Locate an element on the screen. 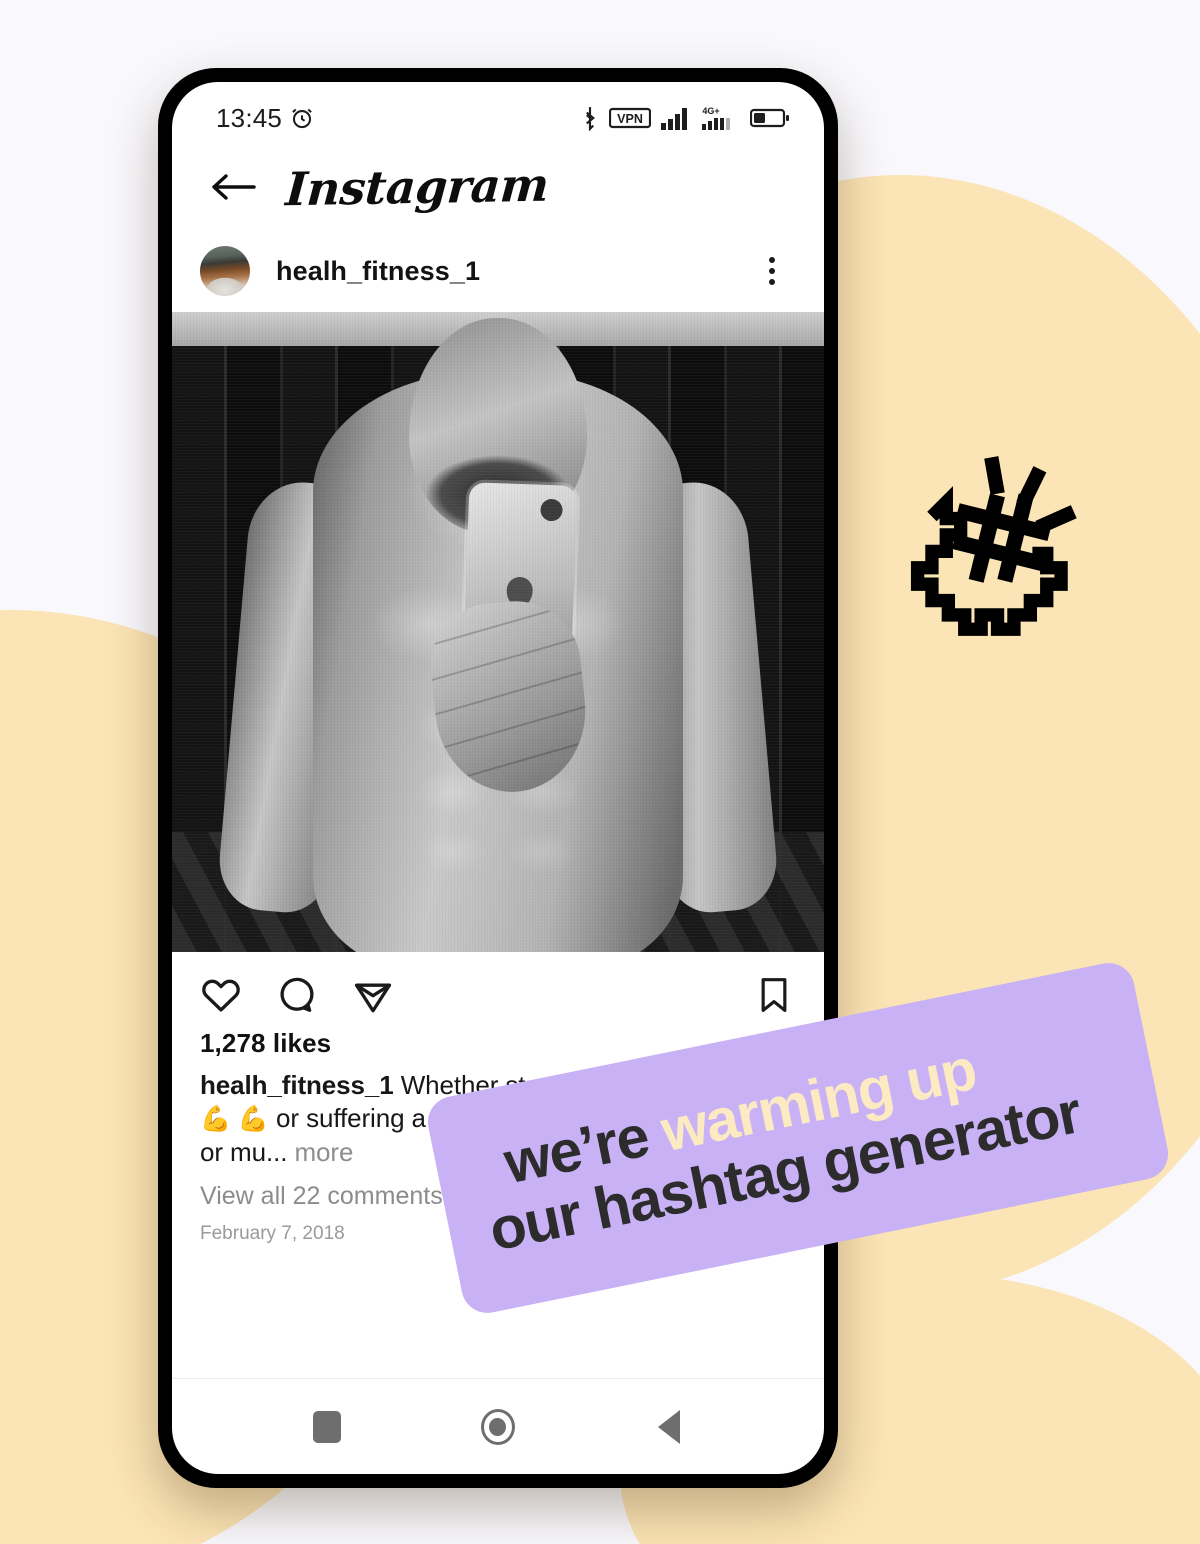 Image resolution: width=1200 pixels, height=1544 pixels. caption-emoji: 💪 💪 is located at coordinates (234, 1119).